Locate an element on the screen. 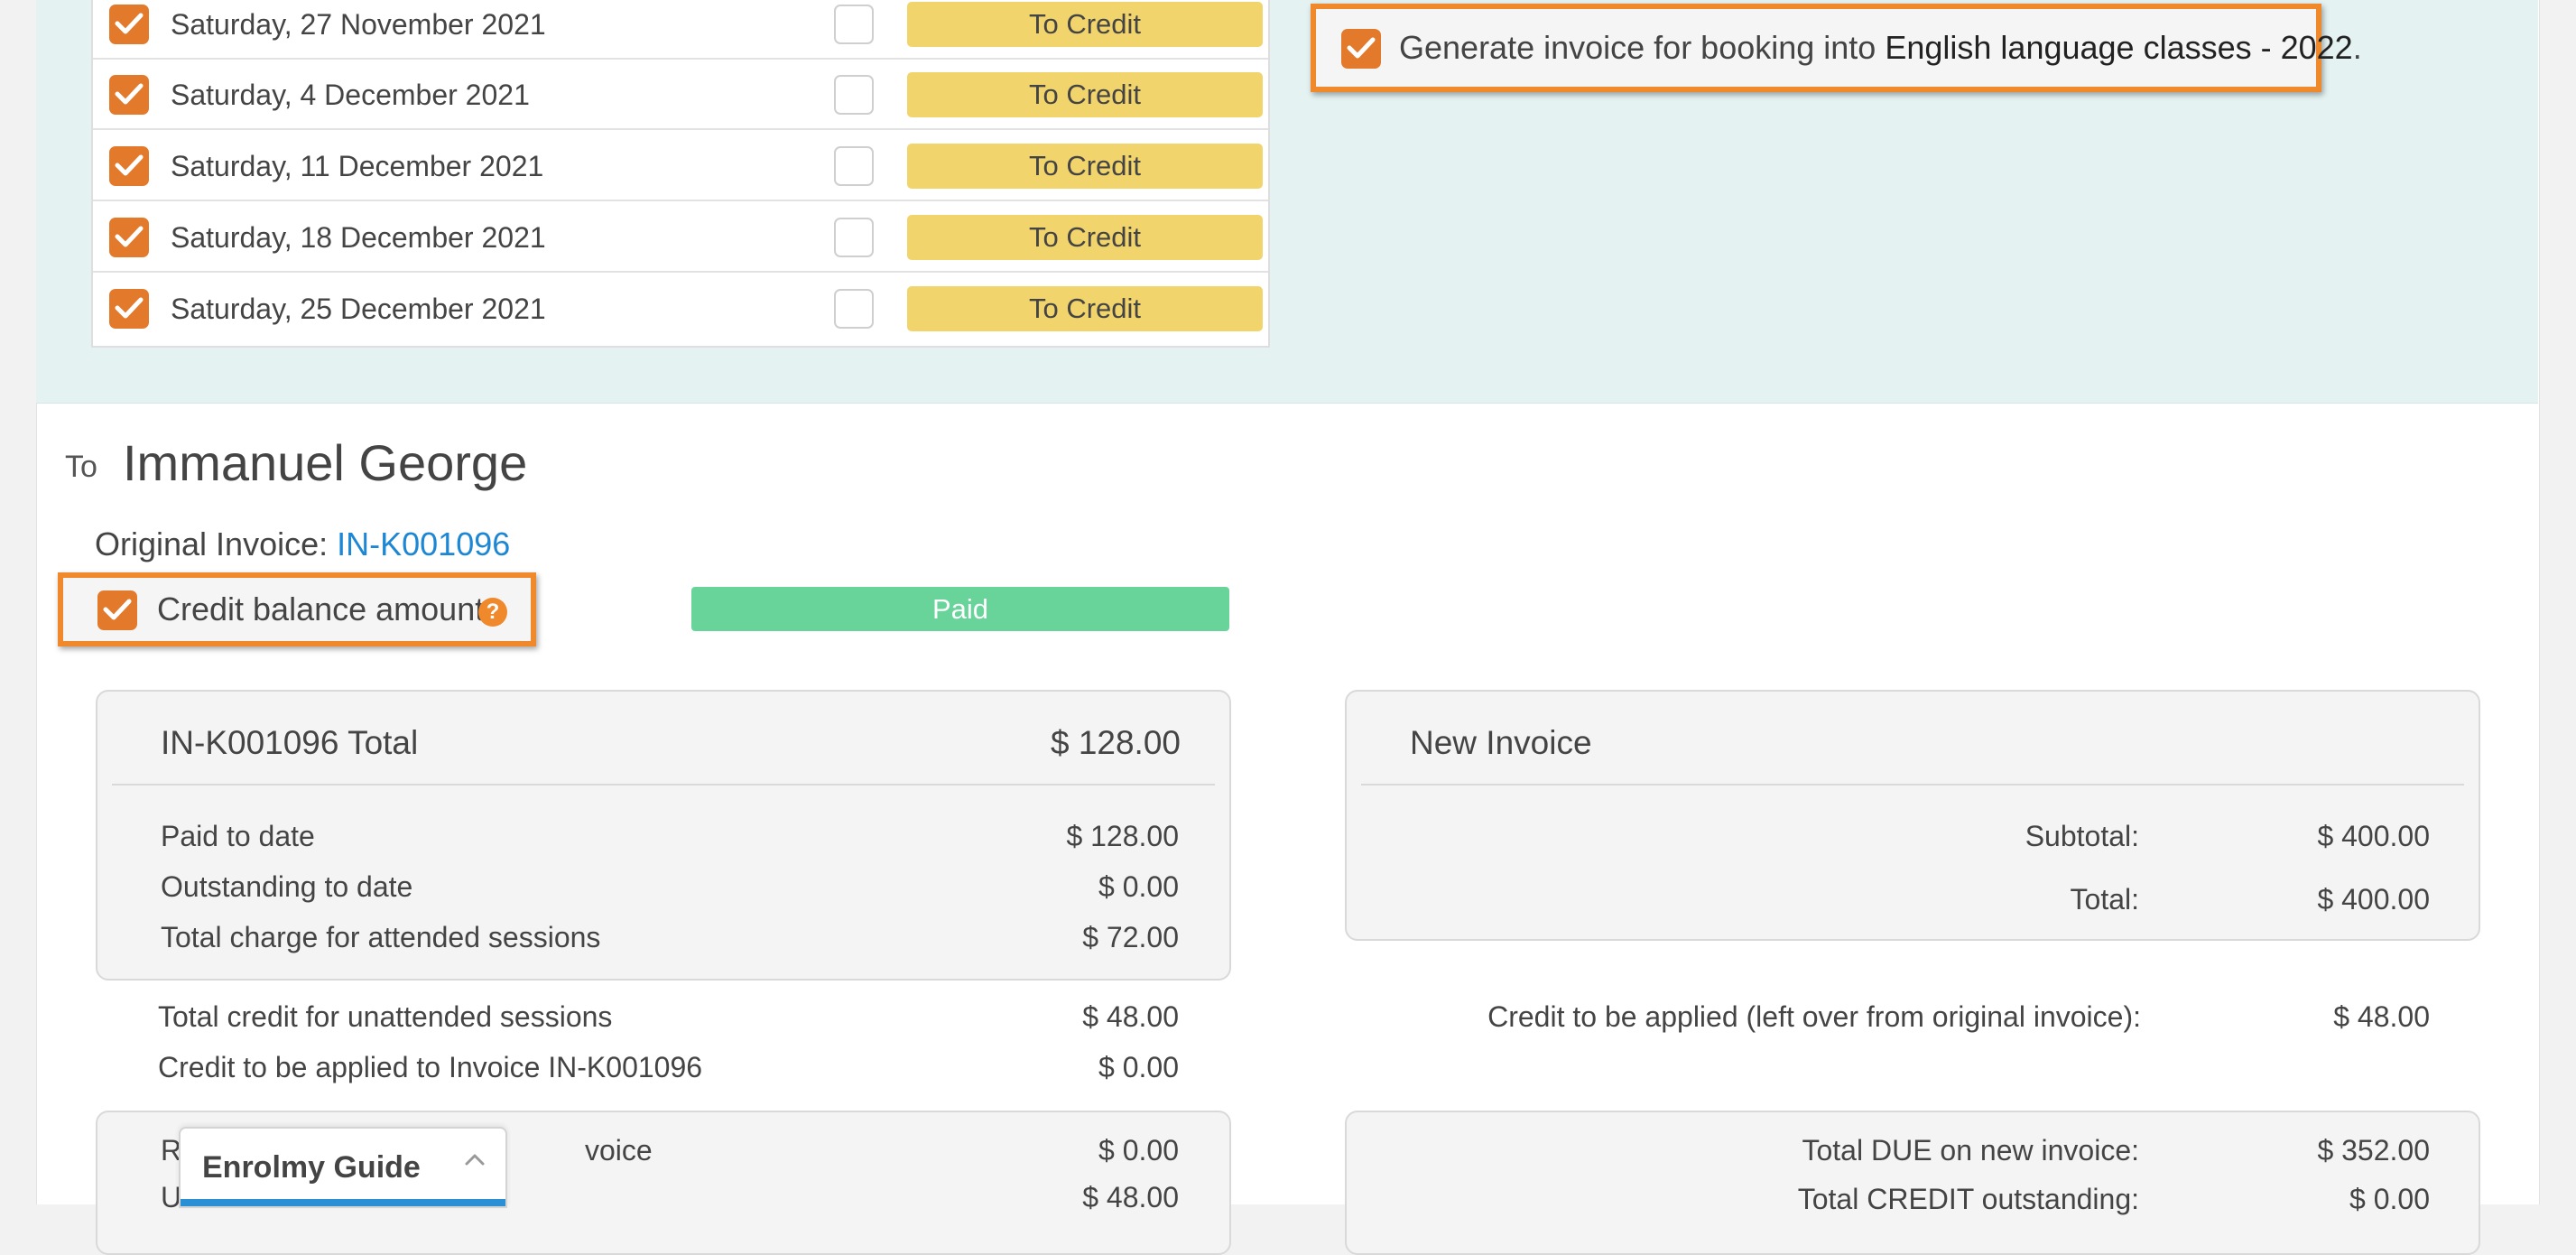  attended-charge-value: $ 72.00 is located at coordinates (1130, 937).